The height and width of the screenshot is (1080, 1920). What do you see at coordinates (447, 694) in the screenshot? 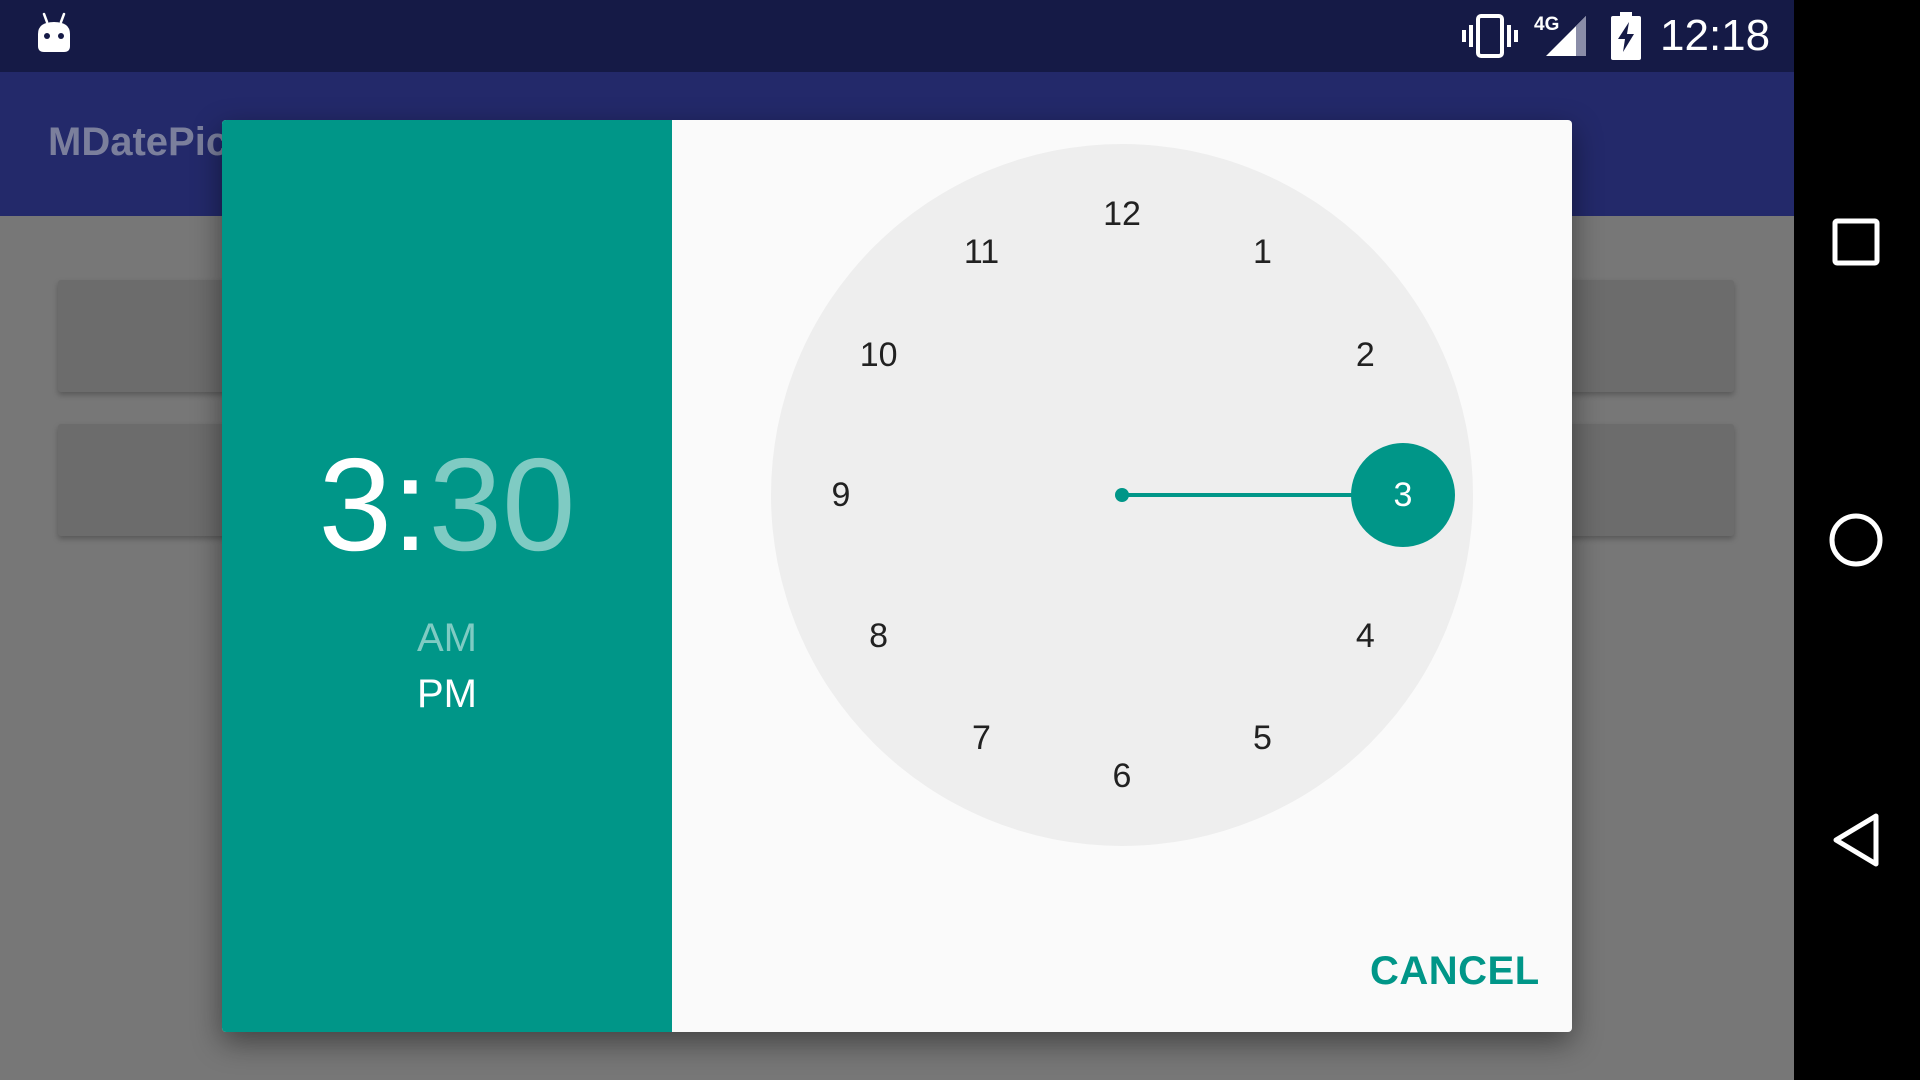
I see `pm-option: PM` at bounding box center [447, 694].